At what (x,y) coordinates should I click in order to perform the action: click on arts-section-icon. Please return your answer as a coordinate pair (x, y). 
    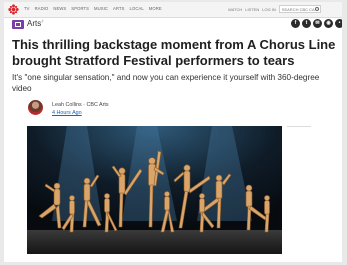
    Looking at the image, I should click on (18, 24).